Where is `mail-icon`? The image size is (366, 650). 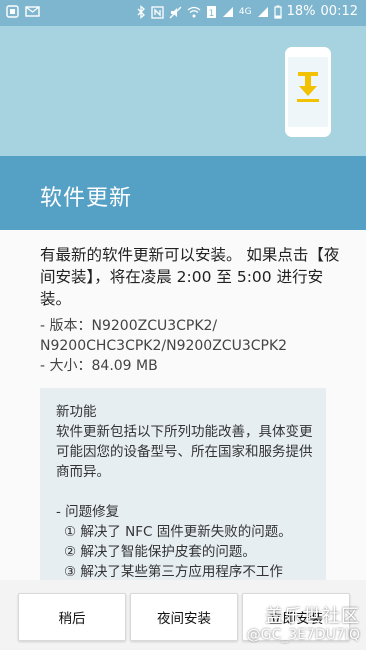 mail-icon is located at coordinates (32, 11).